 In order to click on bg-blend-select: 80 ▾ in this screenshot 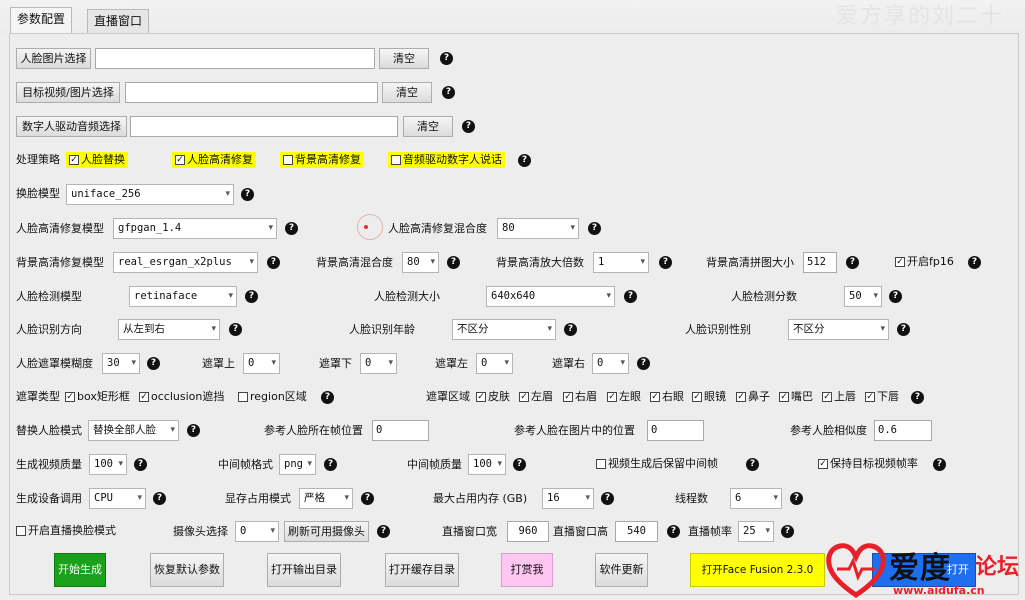, I will do `click(420, 262)`.